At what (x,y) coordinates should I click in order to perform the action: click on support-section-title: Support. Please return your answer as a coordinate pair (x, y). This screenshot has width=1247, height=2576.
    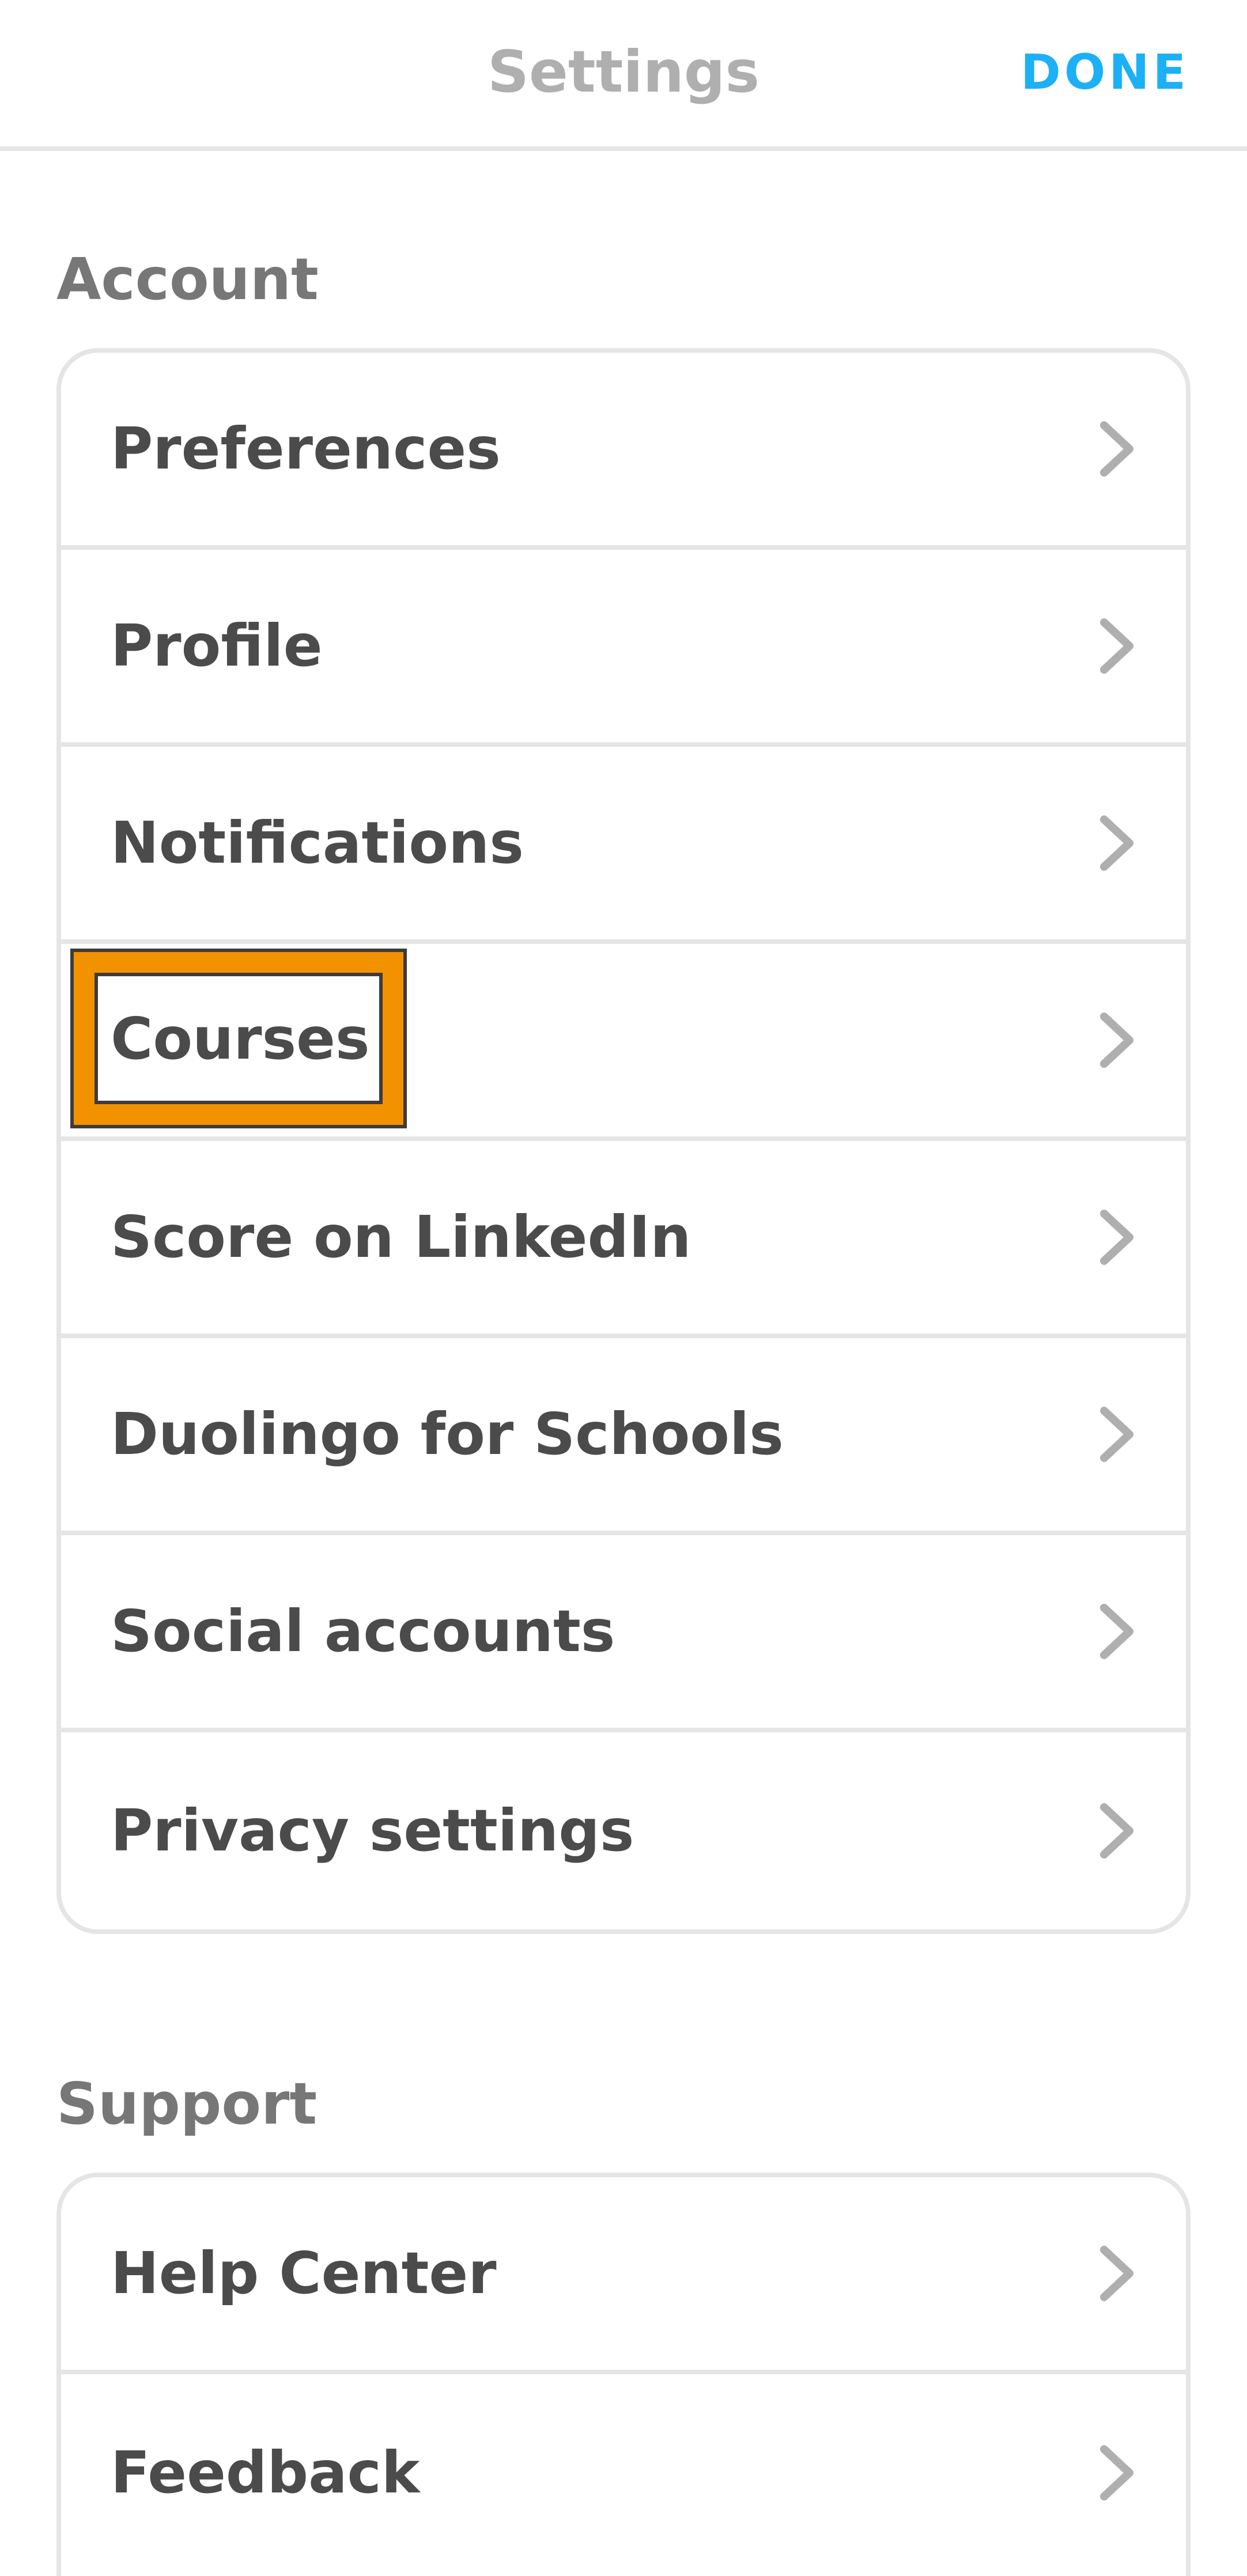
    Looking at the image, I should click on (187, 2103).